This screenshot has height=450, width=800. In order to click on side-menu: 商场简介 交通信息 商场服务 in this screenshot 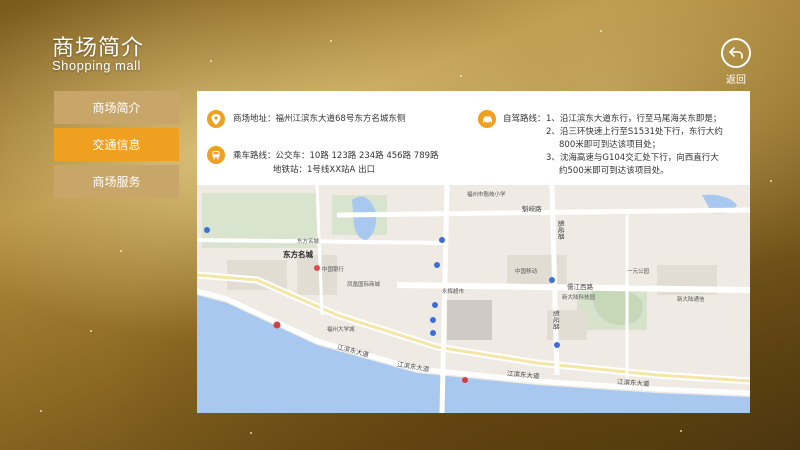, I will do `click(116, 146)`.